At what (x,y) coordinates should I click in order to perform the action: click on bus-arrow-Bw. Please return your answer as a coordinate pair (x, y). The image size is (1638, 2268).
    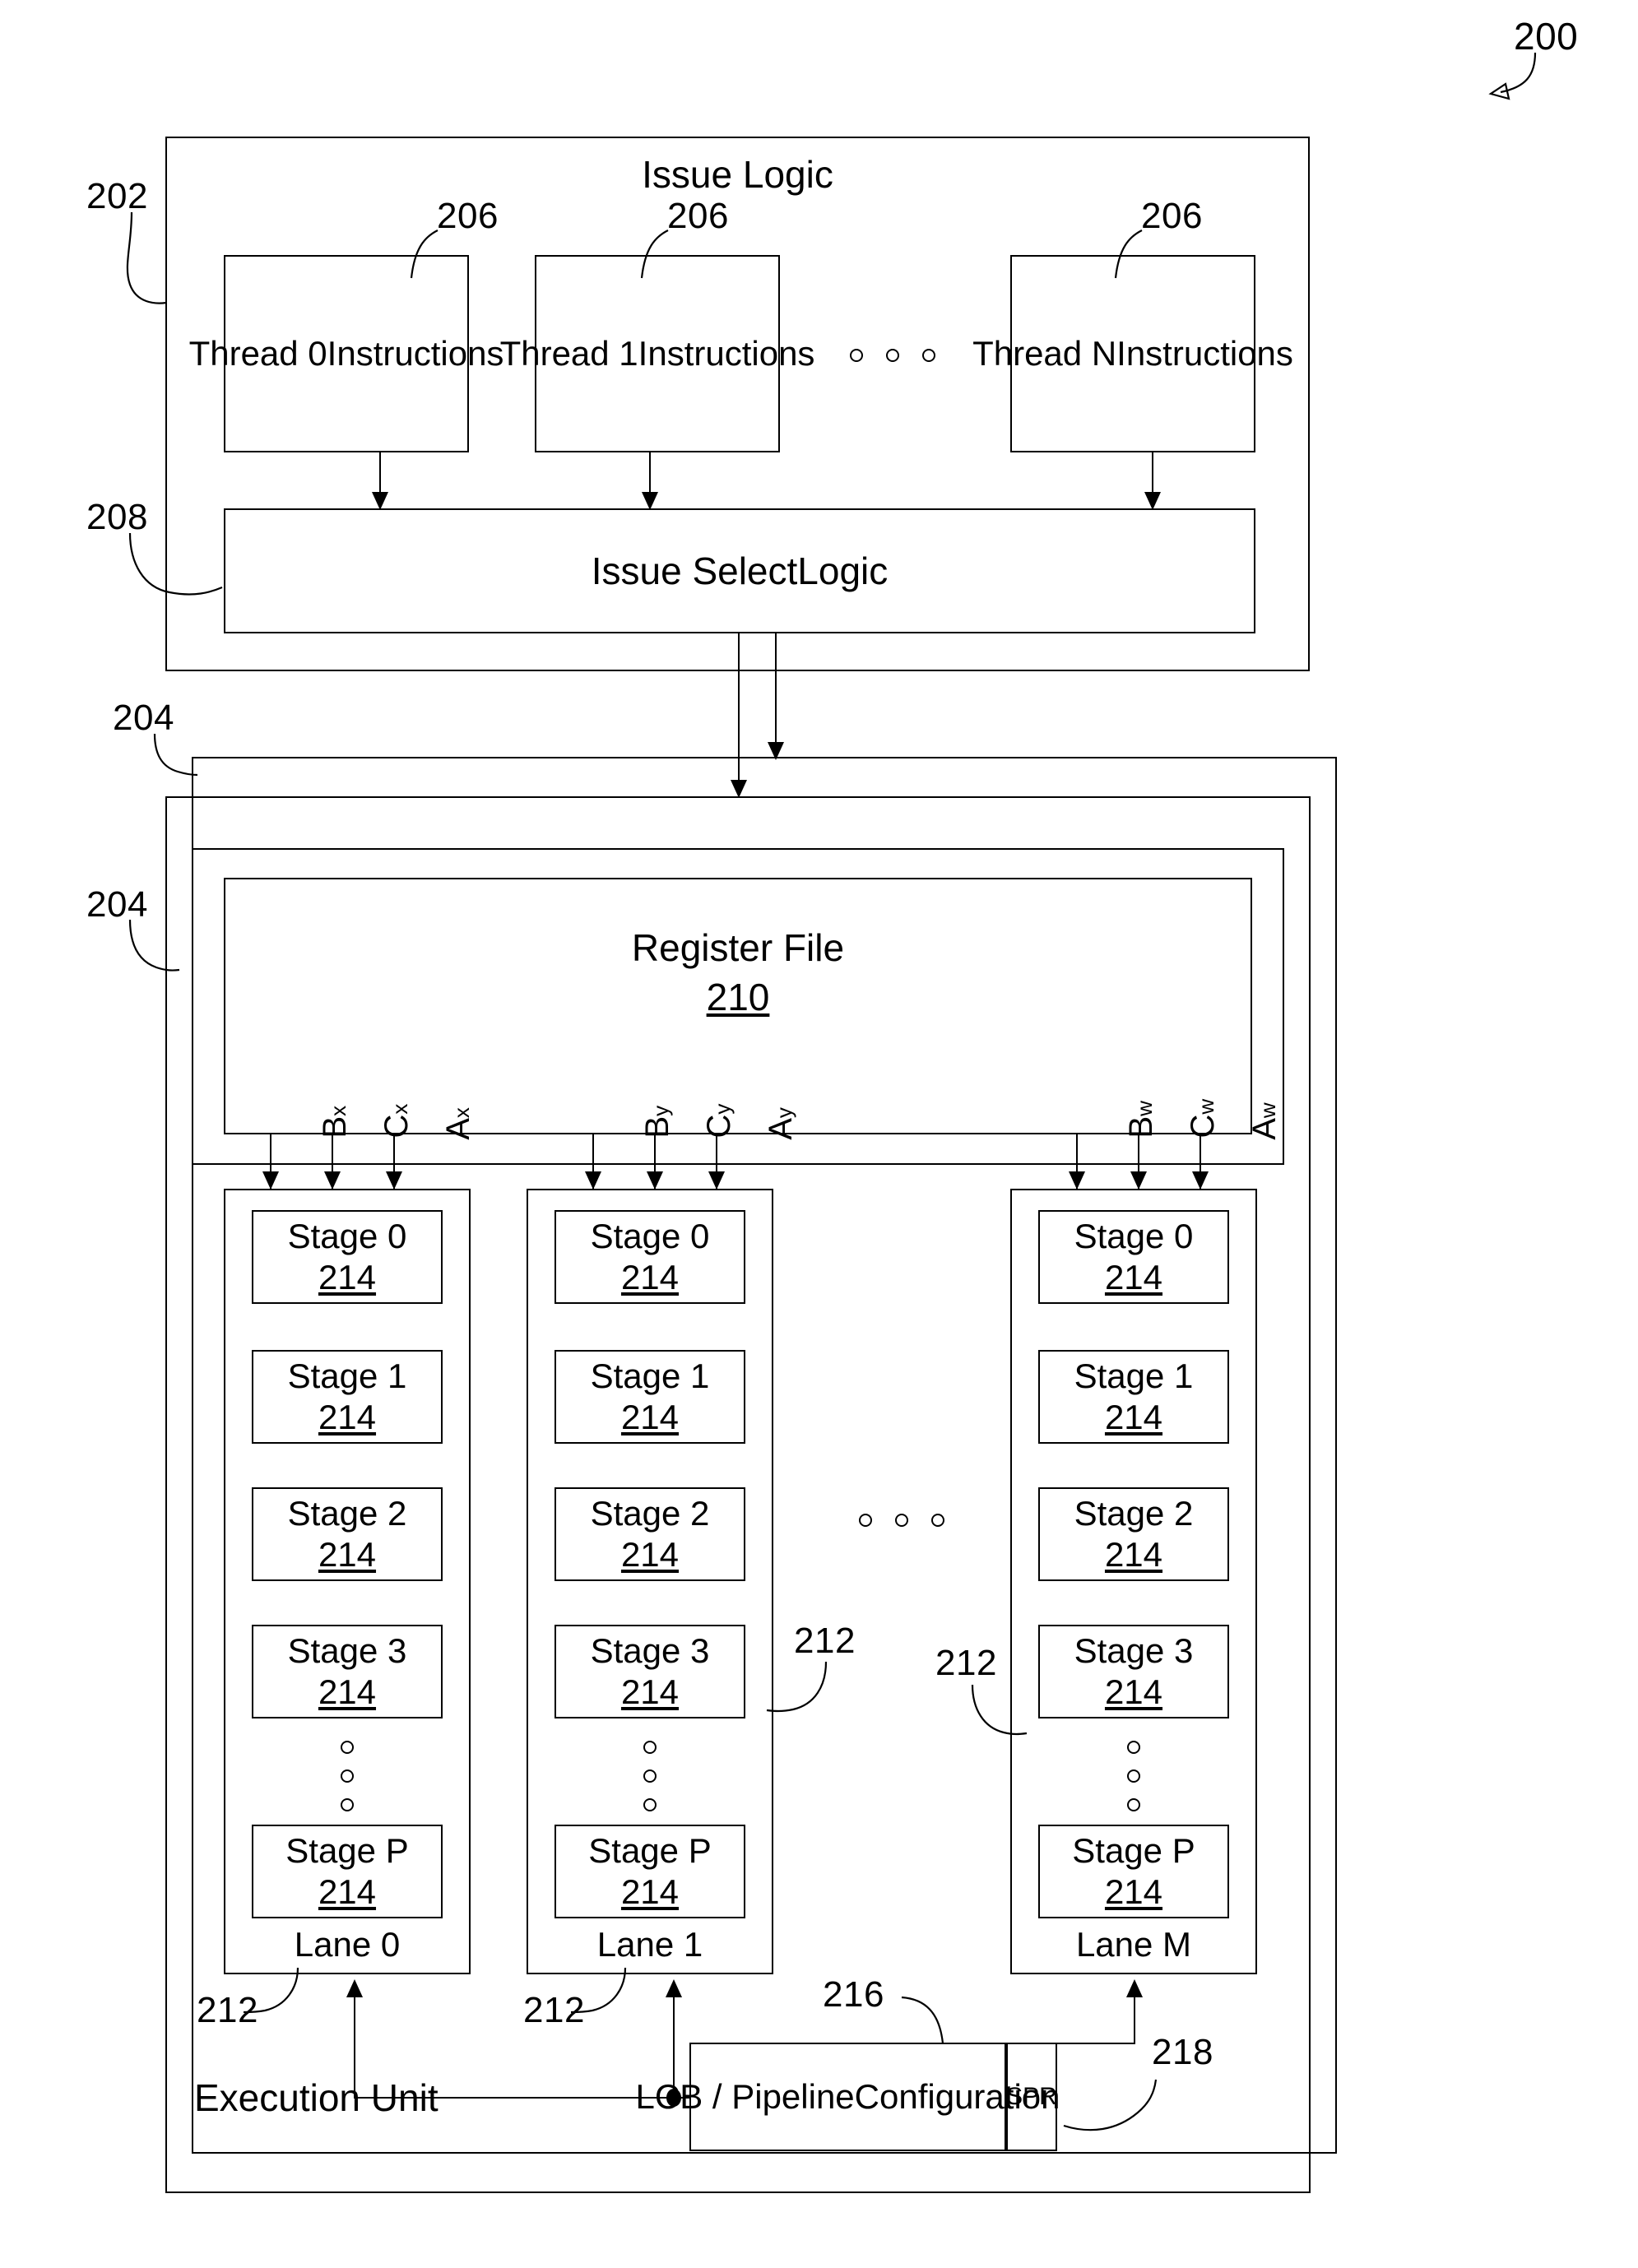
    Looking at the image, I should click on (1077, 1180).